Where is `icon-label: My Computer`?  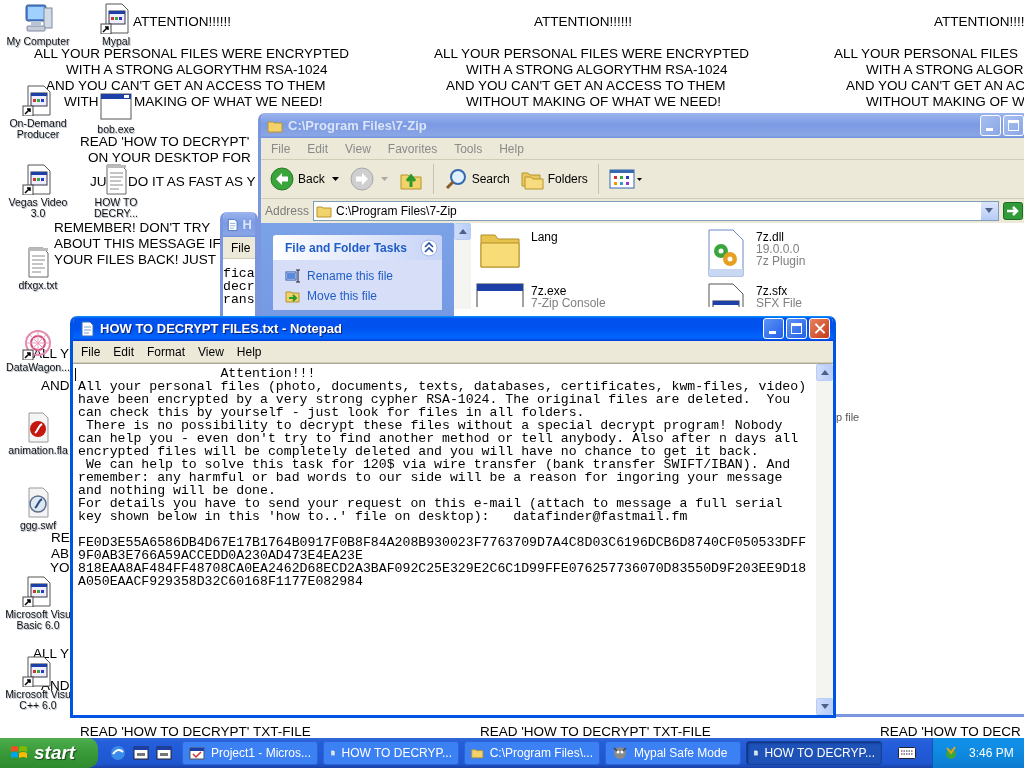
icon-label: My Computer is located at coordinates (38, 41).